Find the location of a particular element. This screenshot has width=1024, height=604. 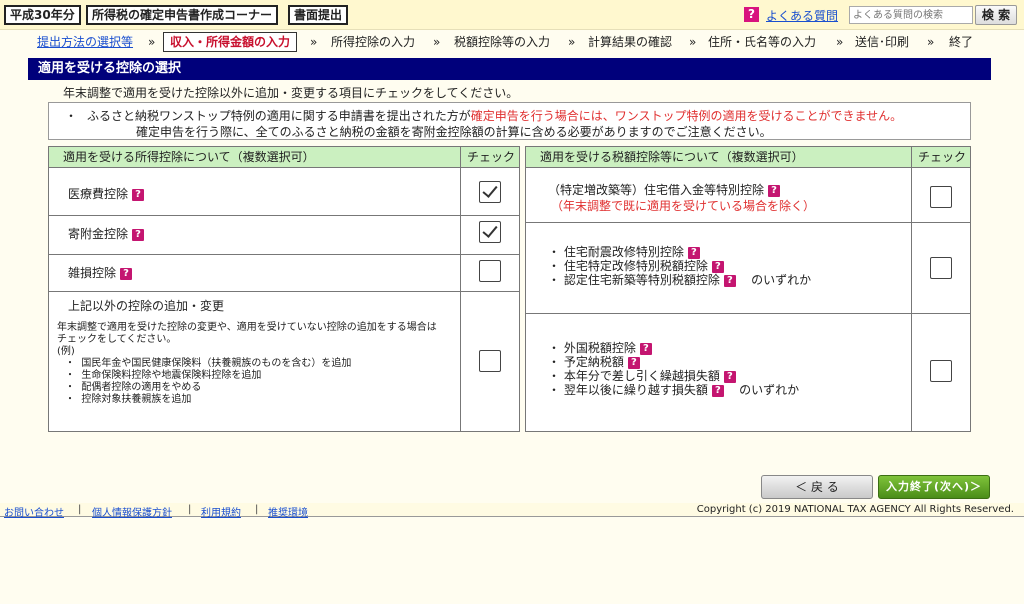

faq-search-button: 検 索 is located at coordinates (996, 15).